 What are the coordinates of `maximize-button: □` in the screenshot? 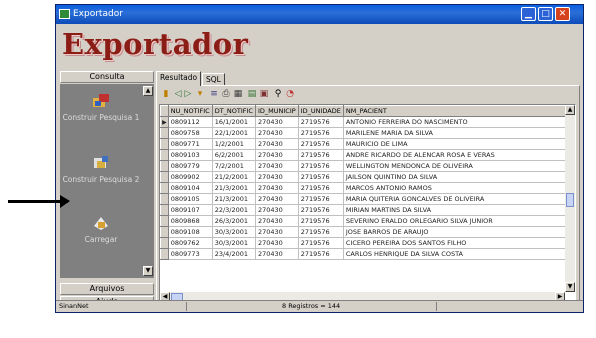 It's located at (545, 14).